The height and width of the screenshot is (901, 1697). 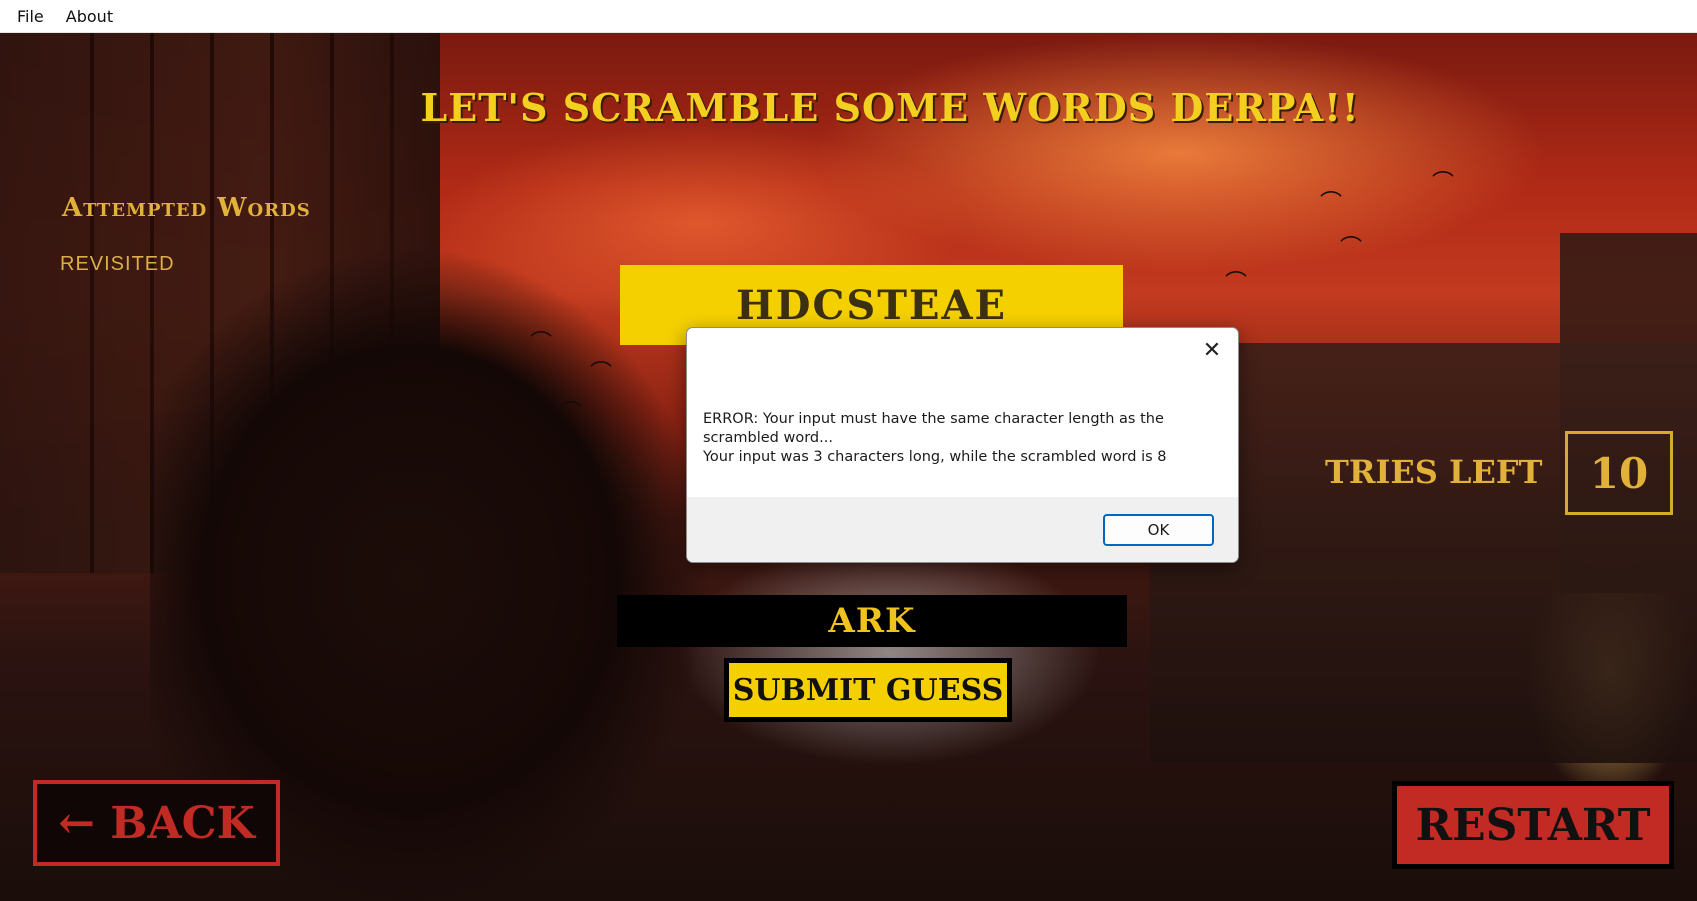 What do you see at coordinates (871, 305) in the screenshot?
I see `scrambled-word: HDCSTEAE` at bounding box center [871, 305].